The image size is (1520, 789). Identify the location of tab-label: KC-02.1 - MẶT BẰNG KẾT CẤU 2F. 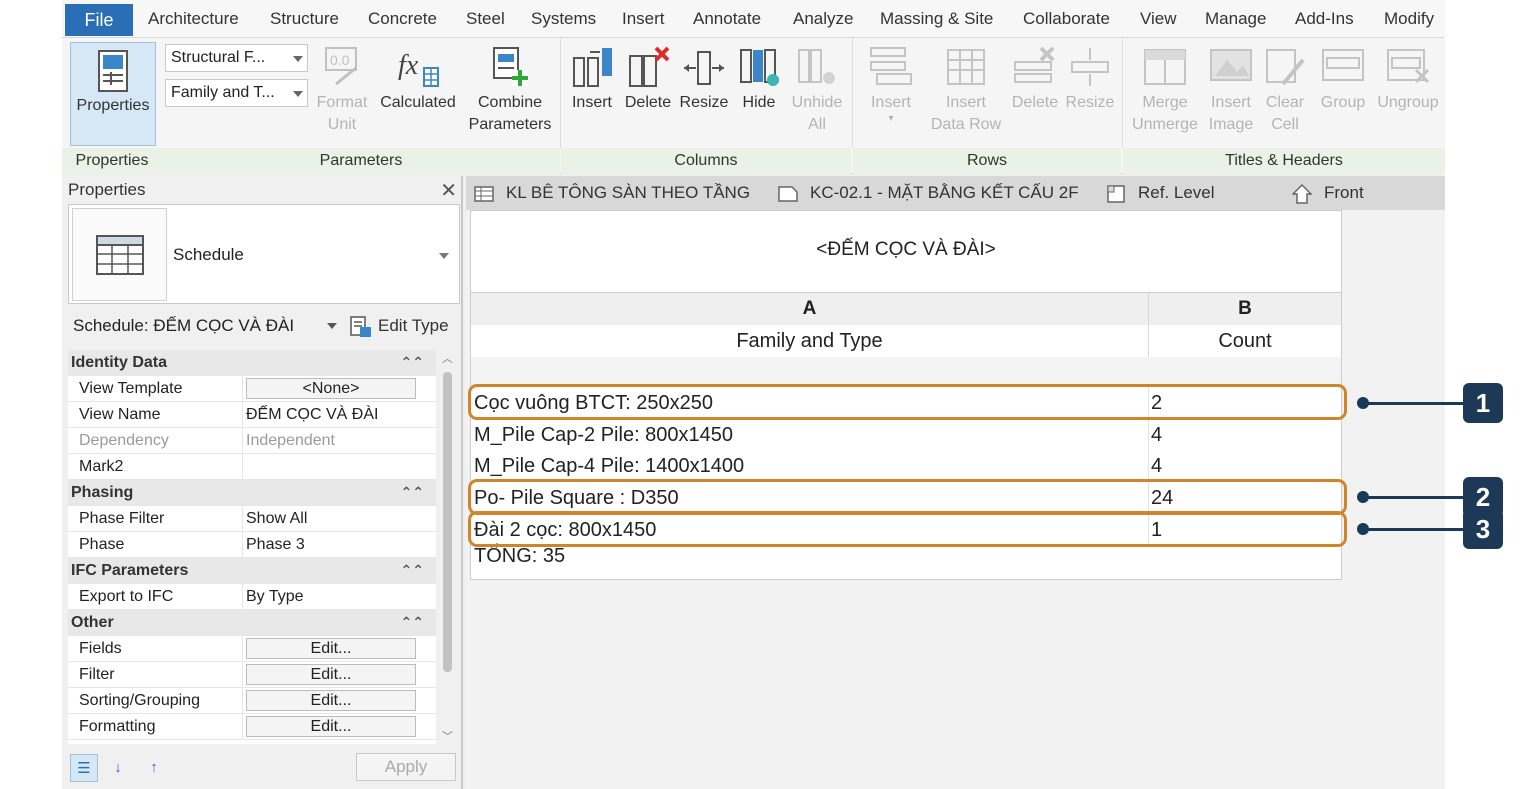
(944, 192).